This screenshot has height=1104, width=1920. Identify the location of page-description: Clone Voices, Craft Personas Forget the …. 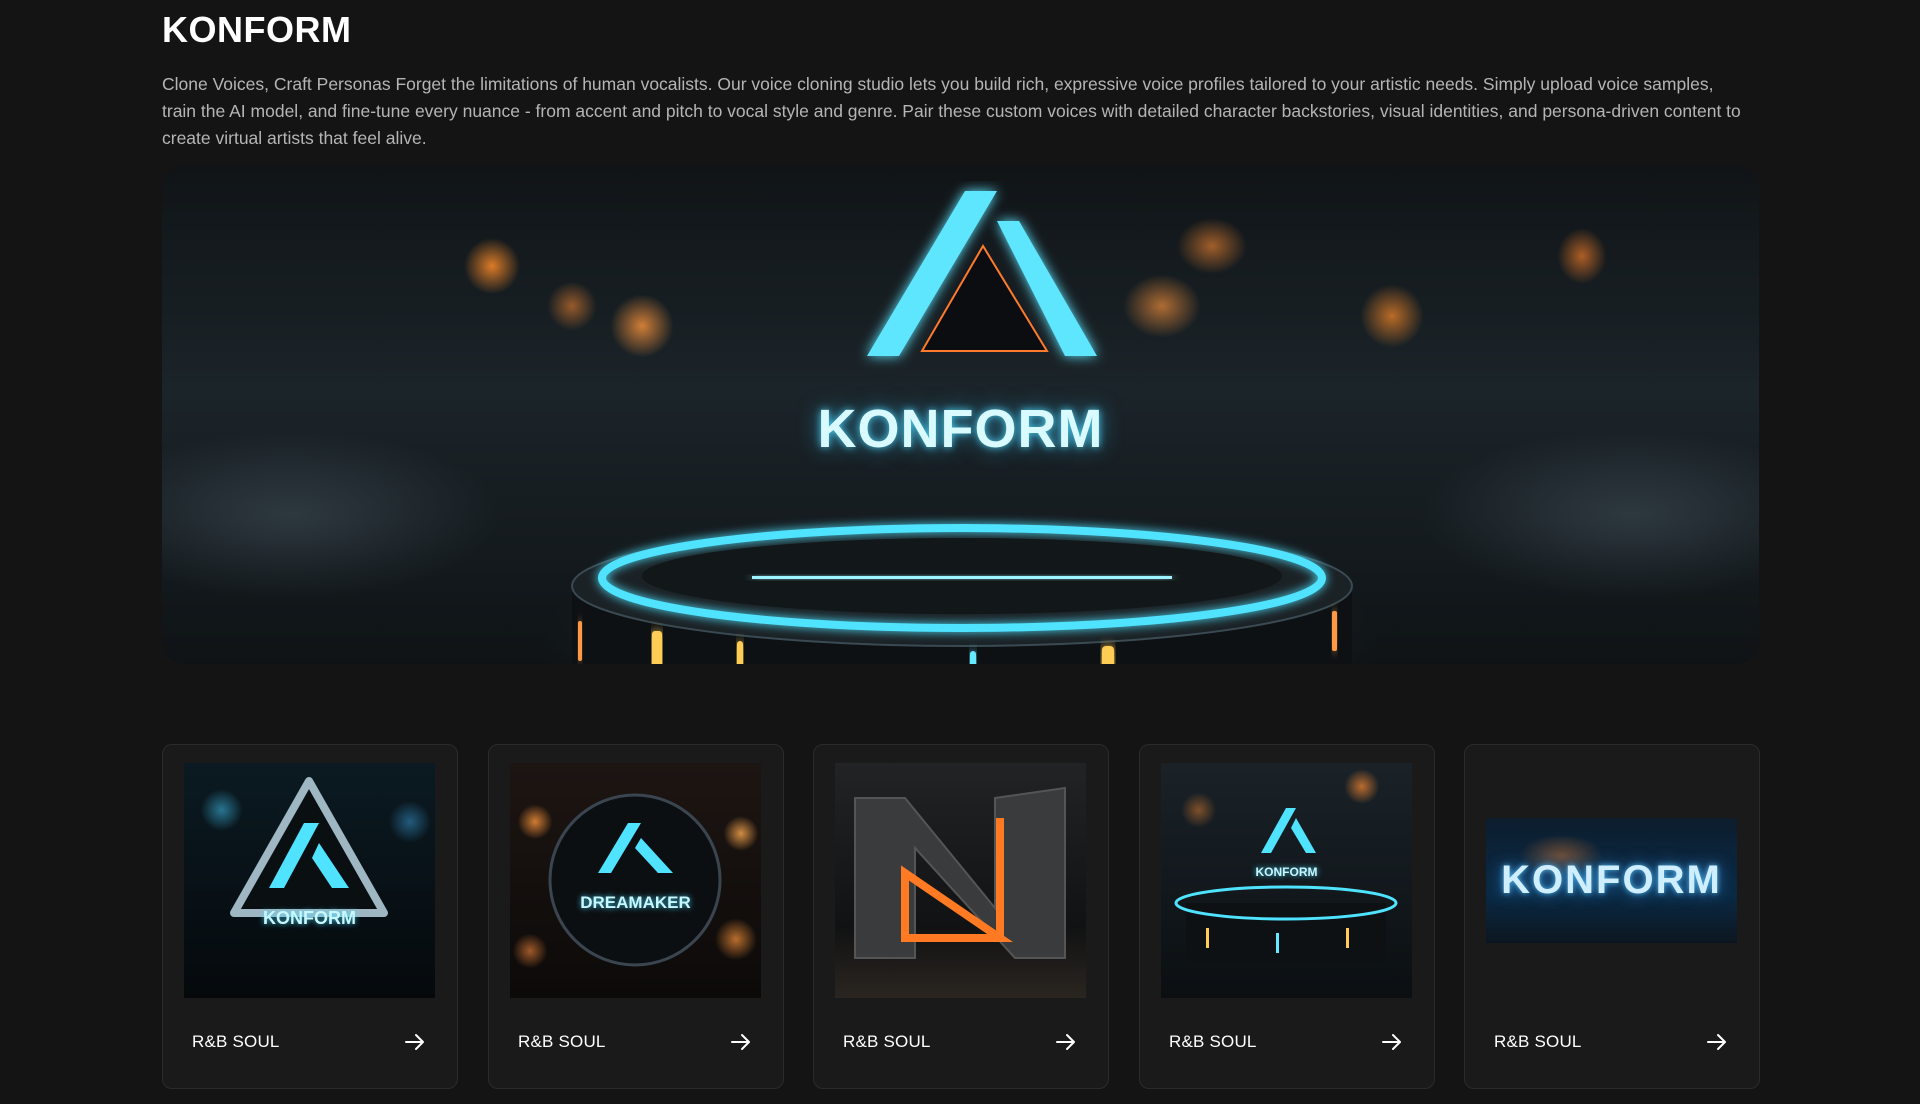
(951, 111).